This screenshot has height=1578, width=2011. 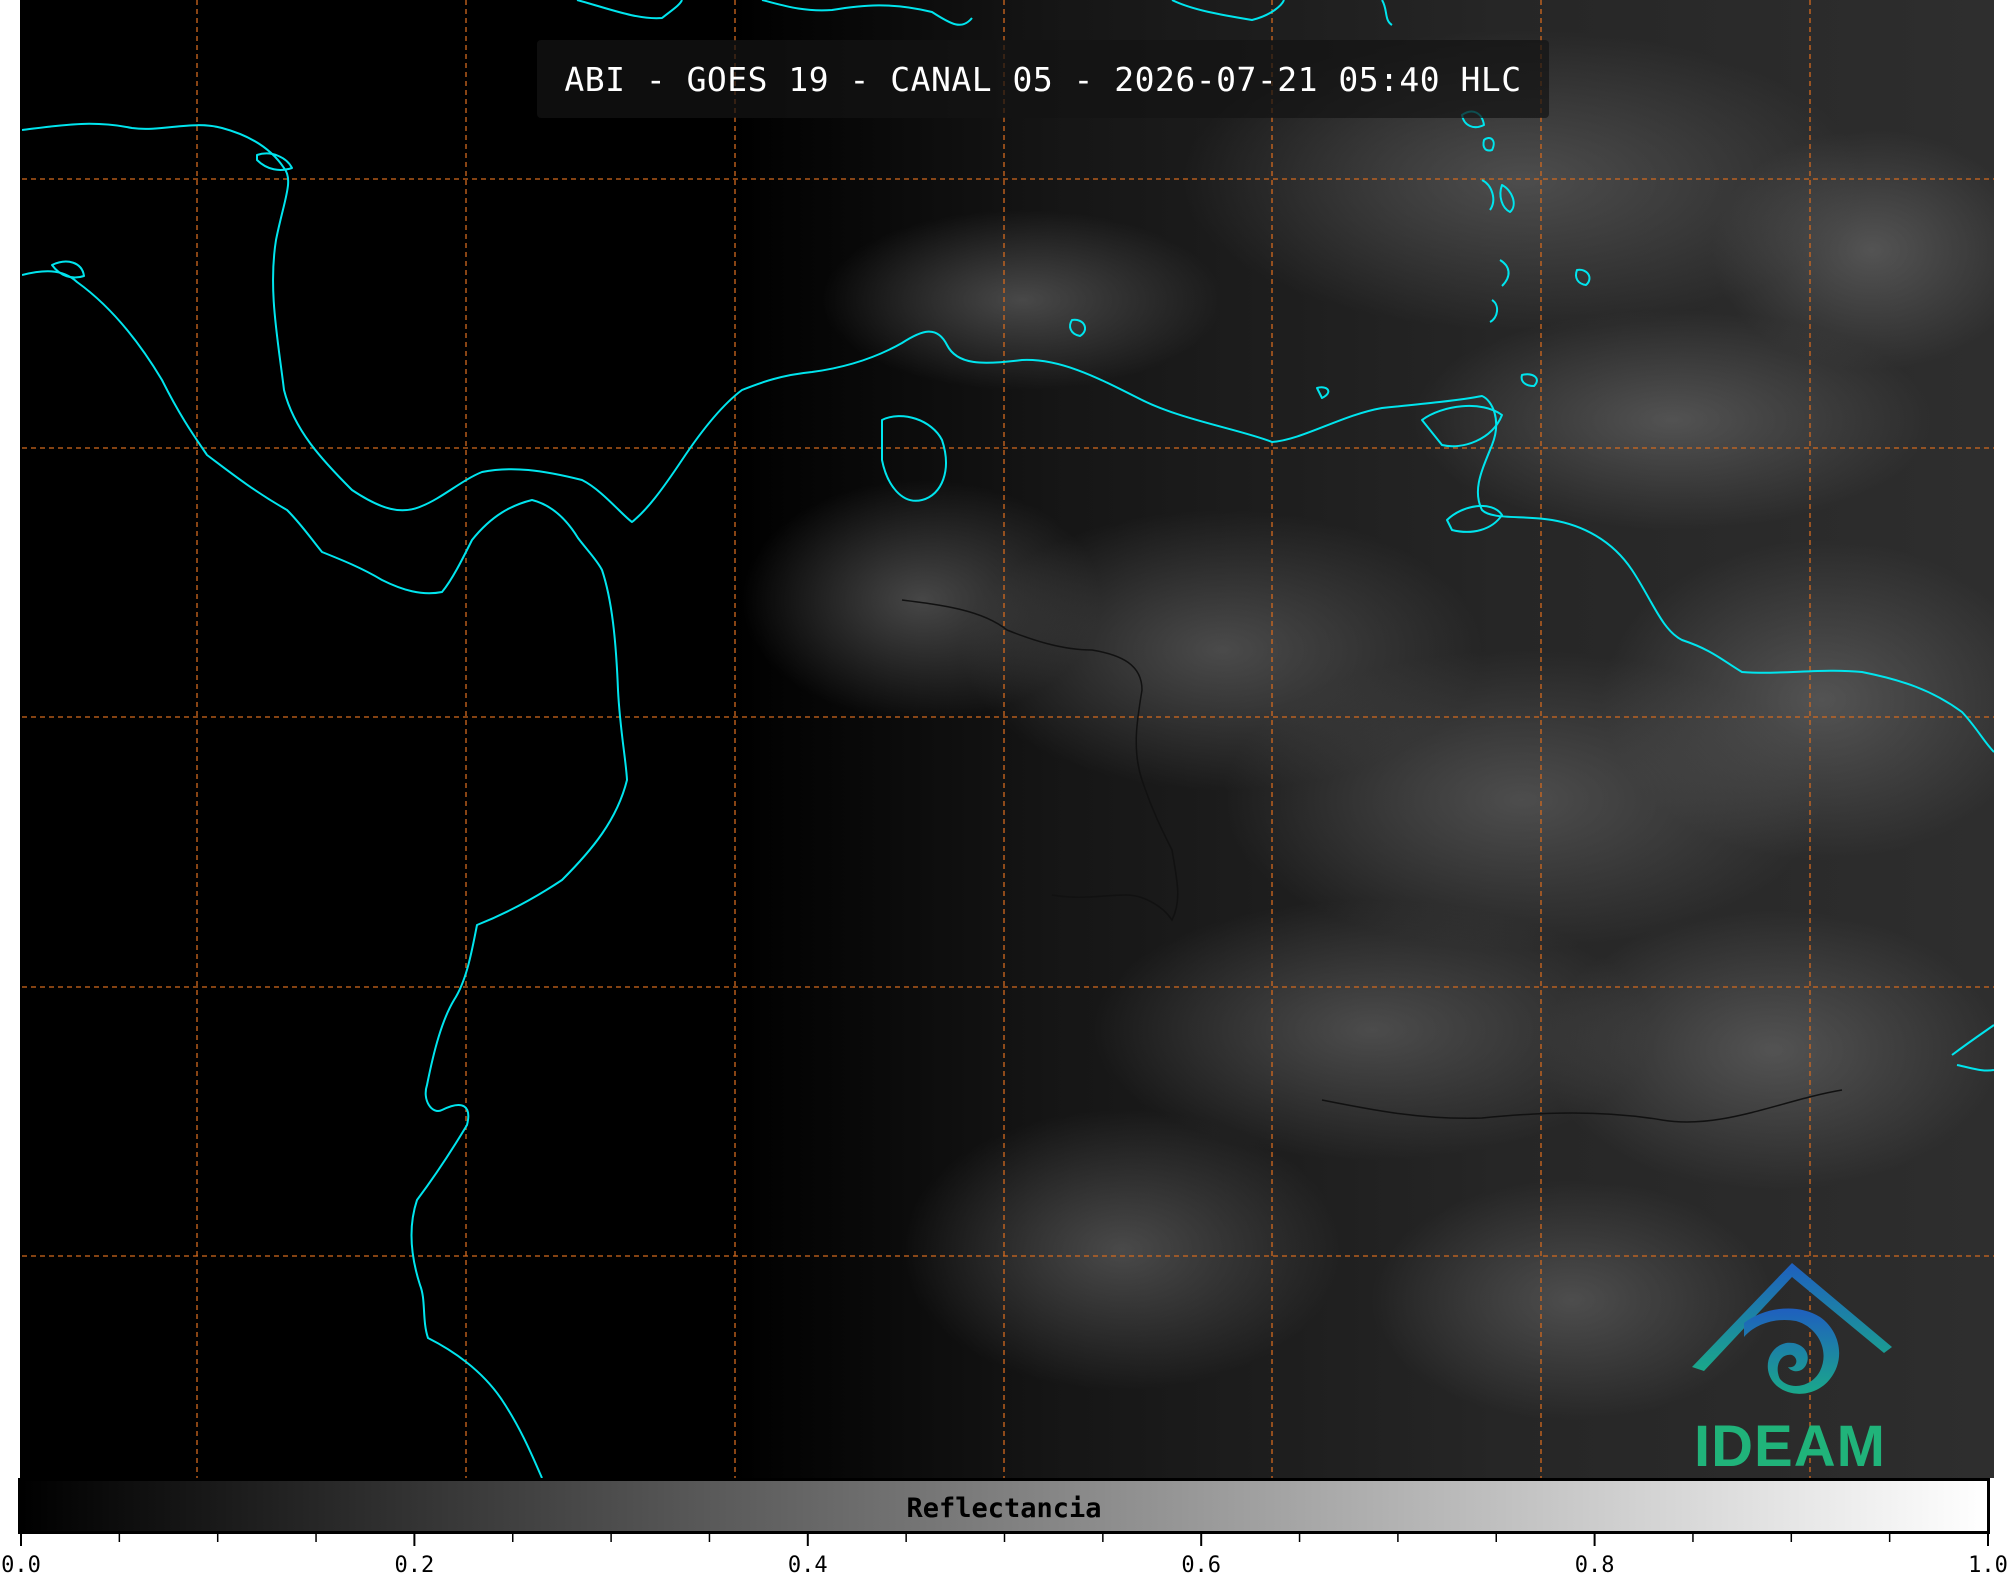 I want to click on ideam-logo: IDEAM, so click(x=1790, y=1366).